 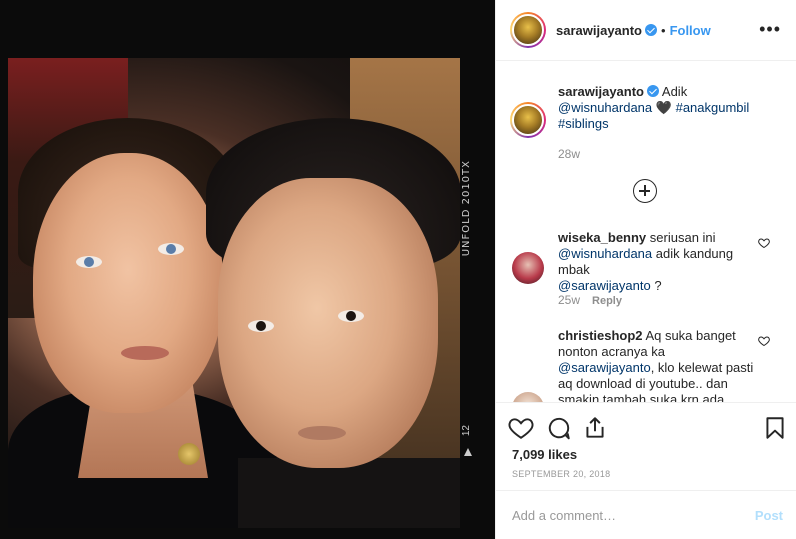 What do you see at coordinates (189, 454) in the screenshot?
I see `photo-necklace-pendant` at bounding box center [189, 454].